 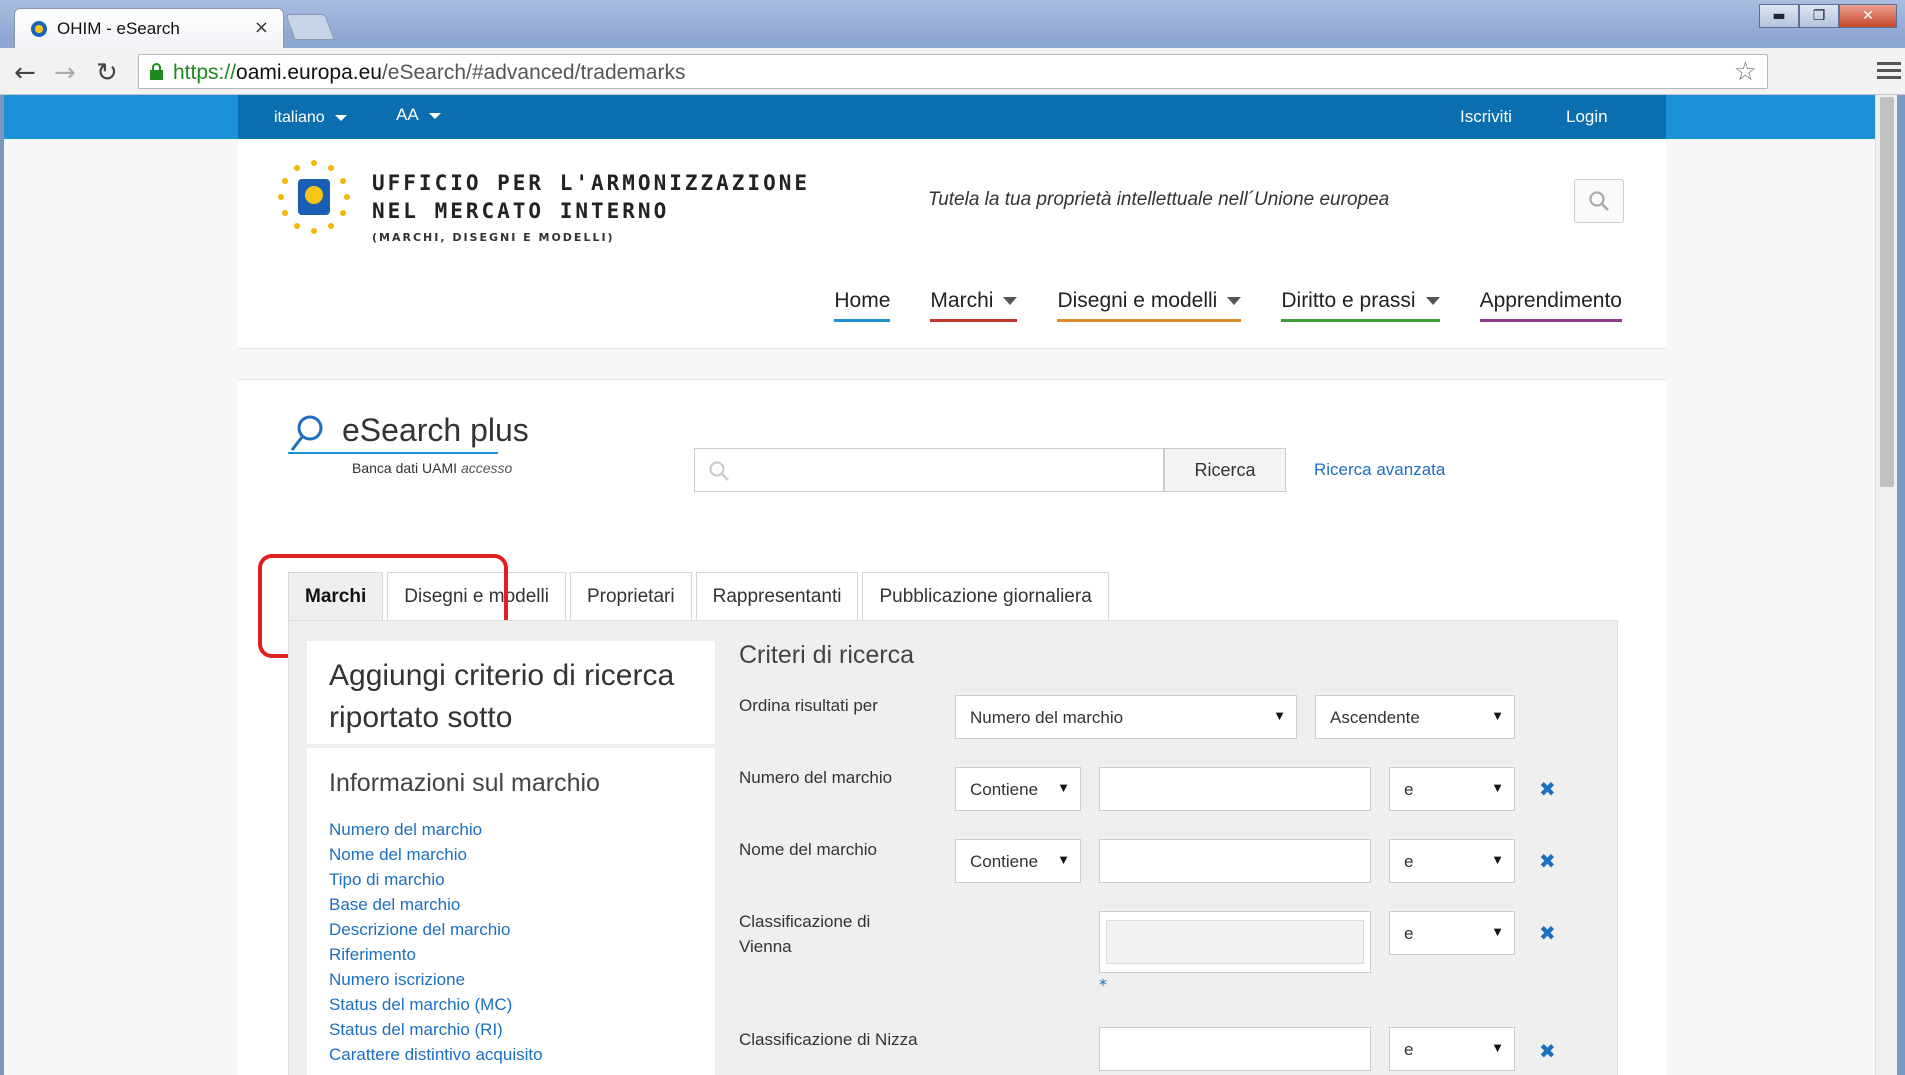 I want to click on esearch-title: eSearch plus, so click(x=435, y=430).